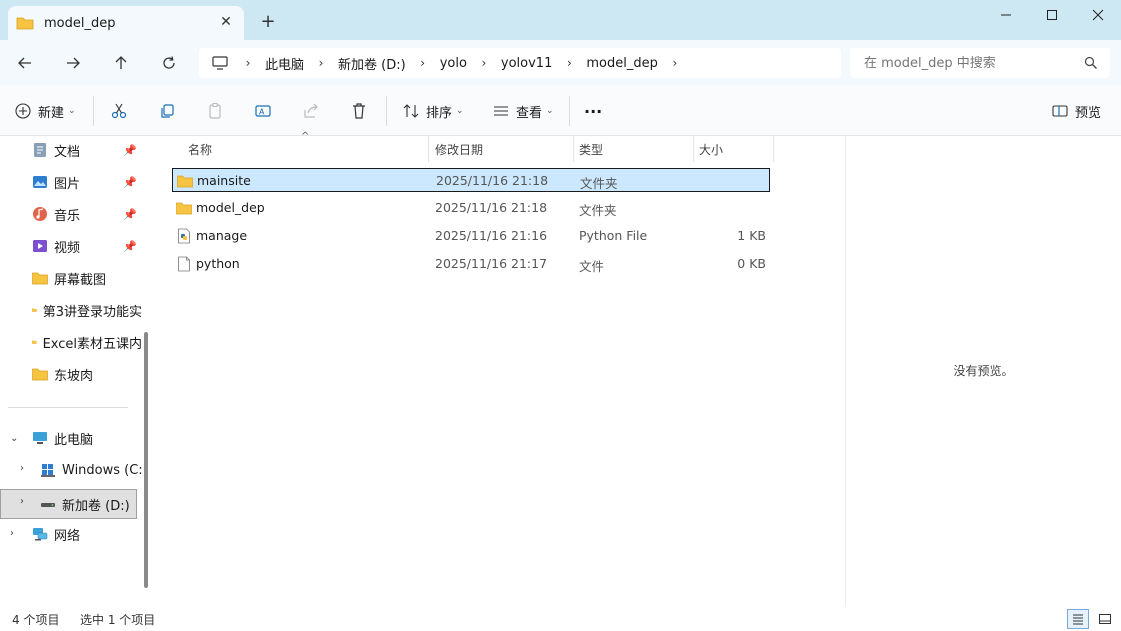 The width and height of the screenshot is (1121, 631). What do you see at coordinates (215, 111) in the screenshot?
I see `paste-button` at bounding box center [215, 111].